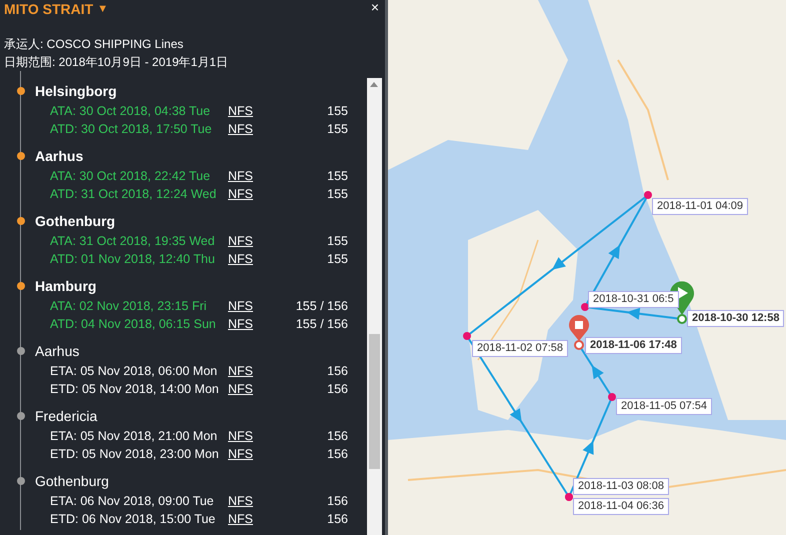 The image size is (786, 535). Describe the element at coordinates (374, 306) in the screenshot. I see `scrollbar` at that location.